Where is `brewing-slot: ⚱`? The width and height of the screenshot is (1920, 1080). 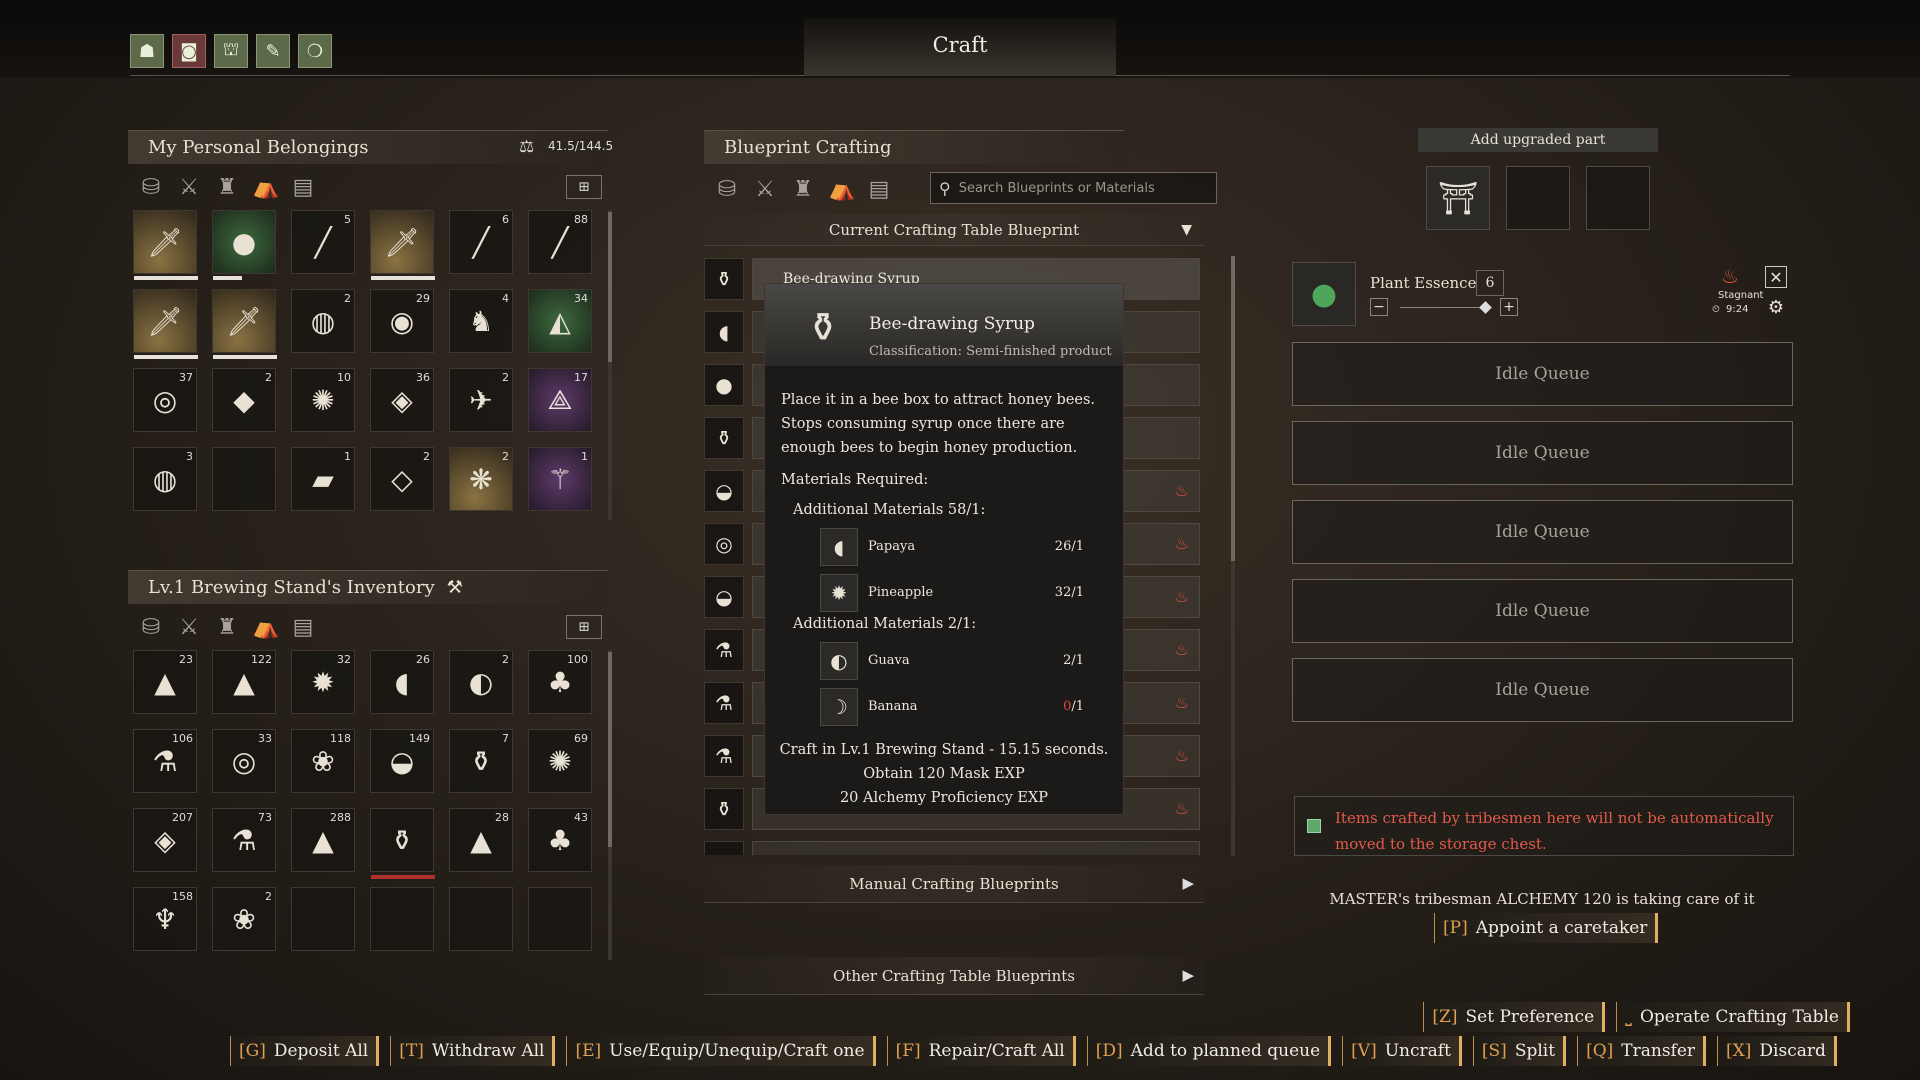 brewing-slot: ⚱ is located at coordinates (402, 843).